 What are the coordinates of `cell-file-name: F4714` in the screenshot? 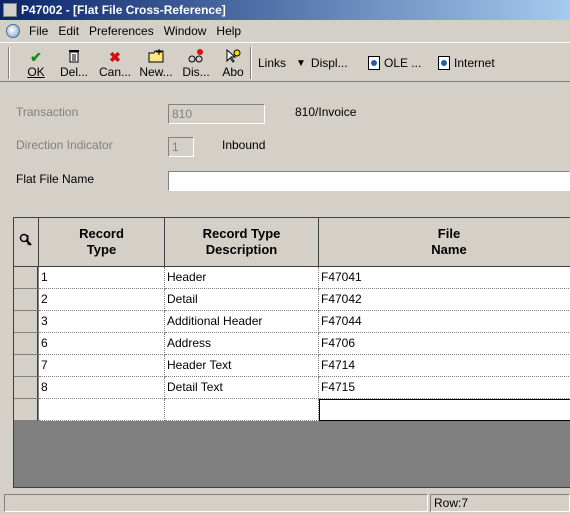 It's located at (444, 366).